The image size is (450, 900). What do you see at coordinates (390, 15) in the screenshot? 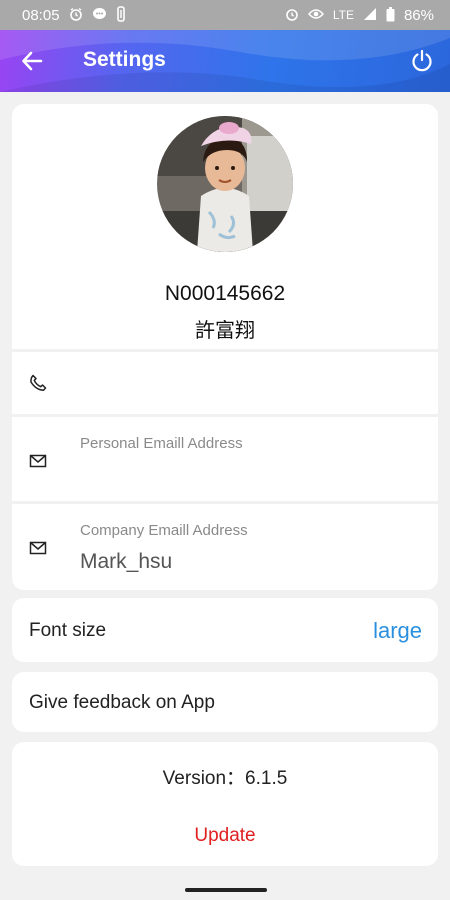
I see `battery-icon` at bounding box center [390, 15].